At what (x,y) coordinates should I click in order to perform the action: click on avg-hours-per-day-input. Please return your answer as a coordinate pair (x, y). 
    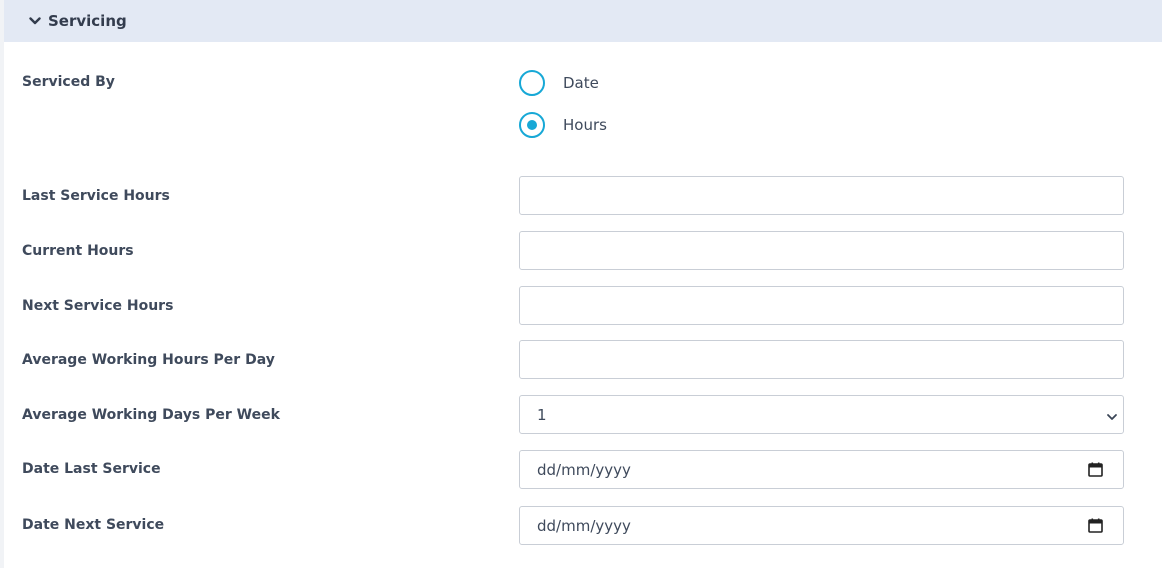
    Looking at the image, I should click on (821, 359).